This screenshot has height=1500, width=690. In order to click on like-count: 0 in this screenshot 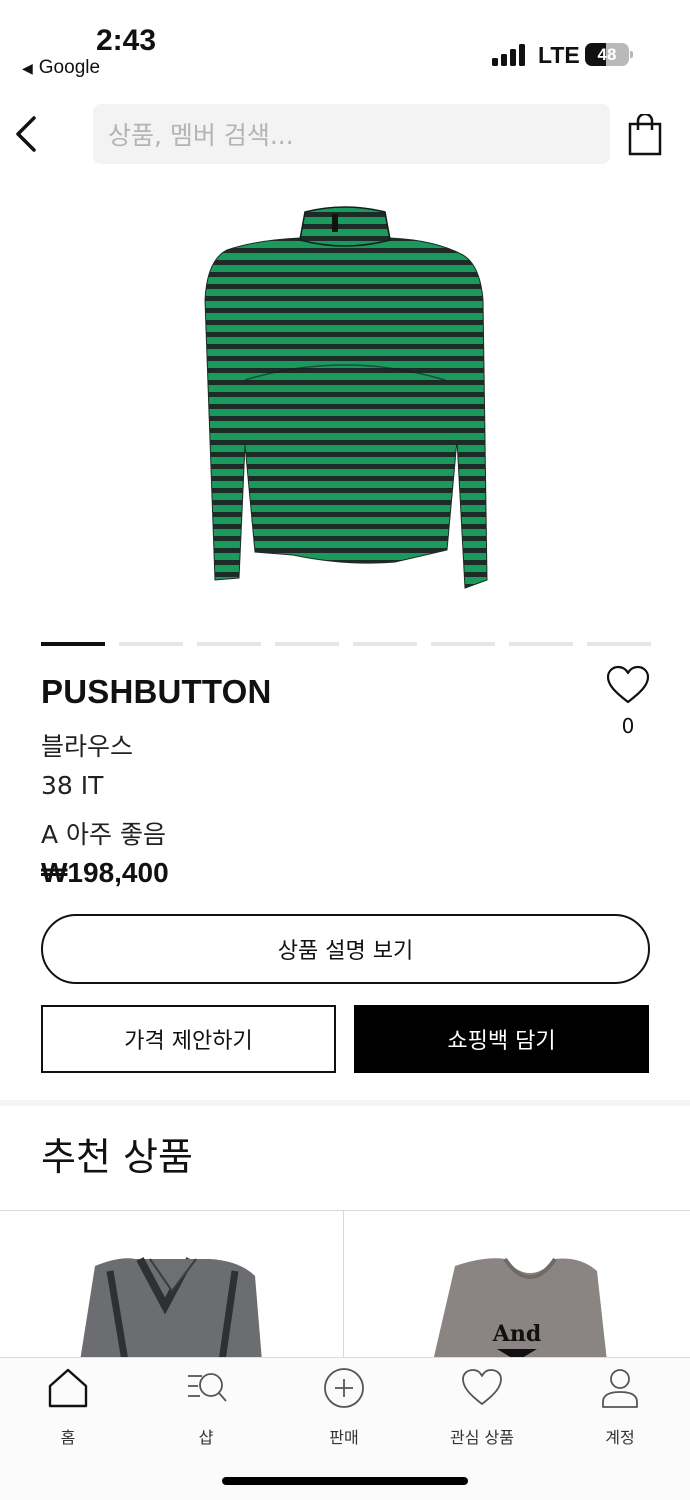, I will do `click(628, 726)`.